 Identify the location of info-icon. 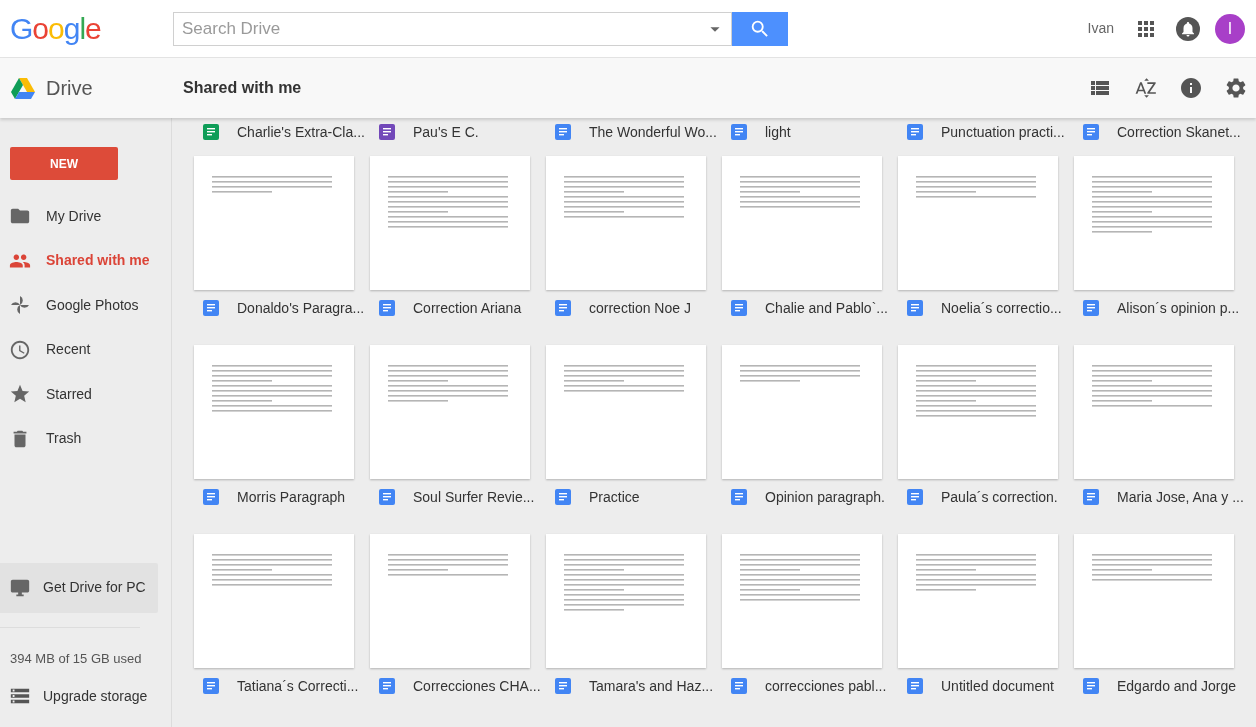
(1191, 88).